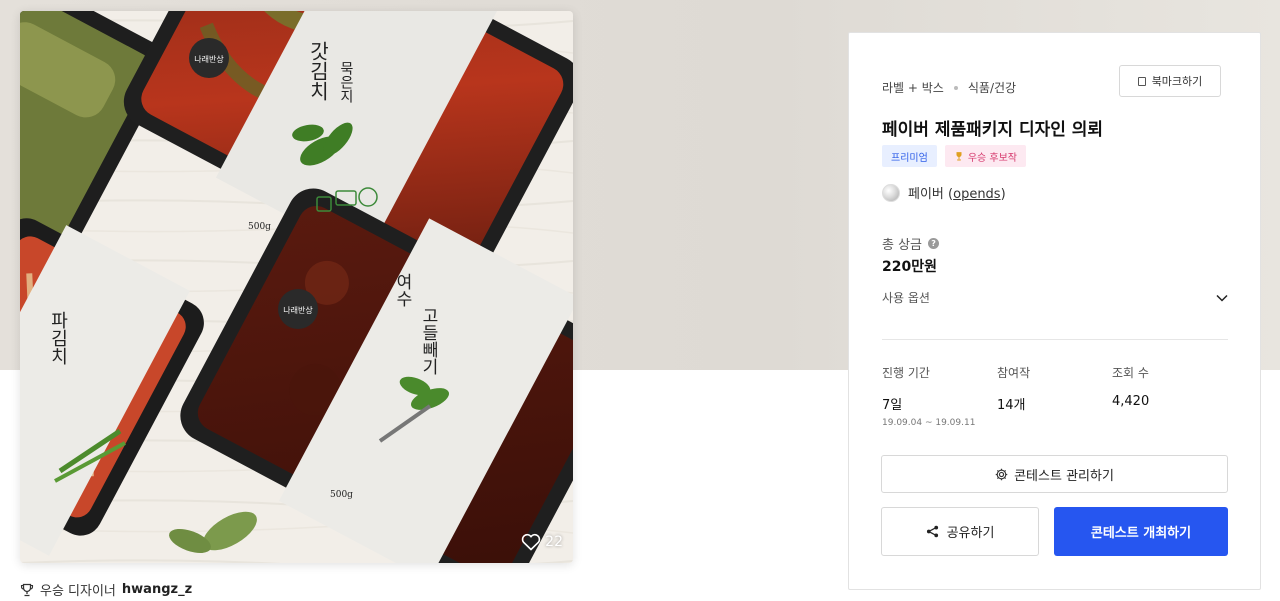  I want to click on breadcrumb: 라벨 + 박스 식품/건강, so click(949, 87).